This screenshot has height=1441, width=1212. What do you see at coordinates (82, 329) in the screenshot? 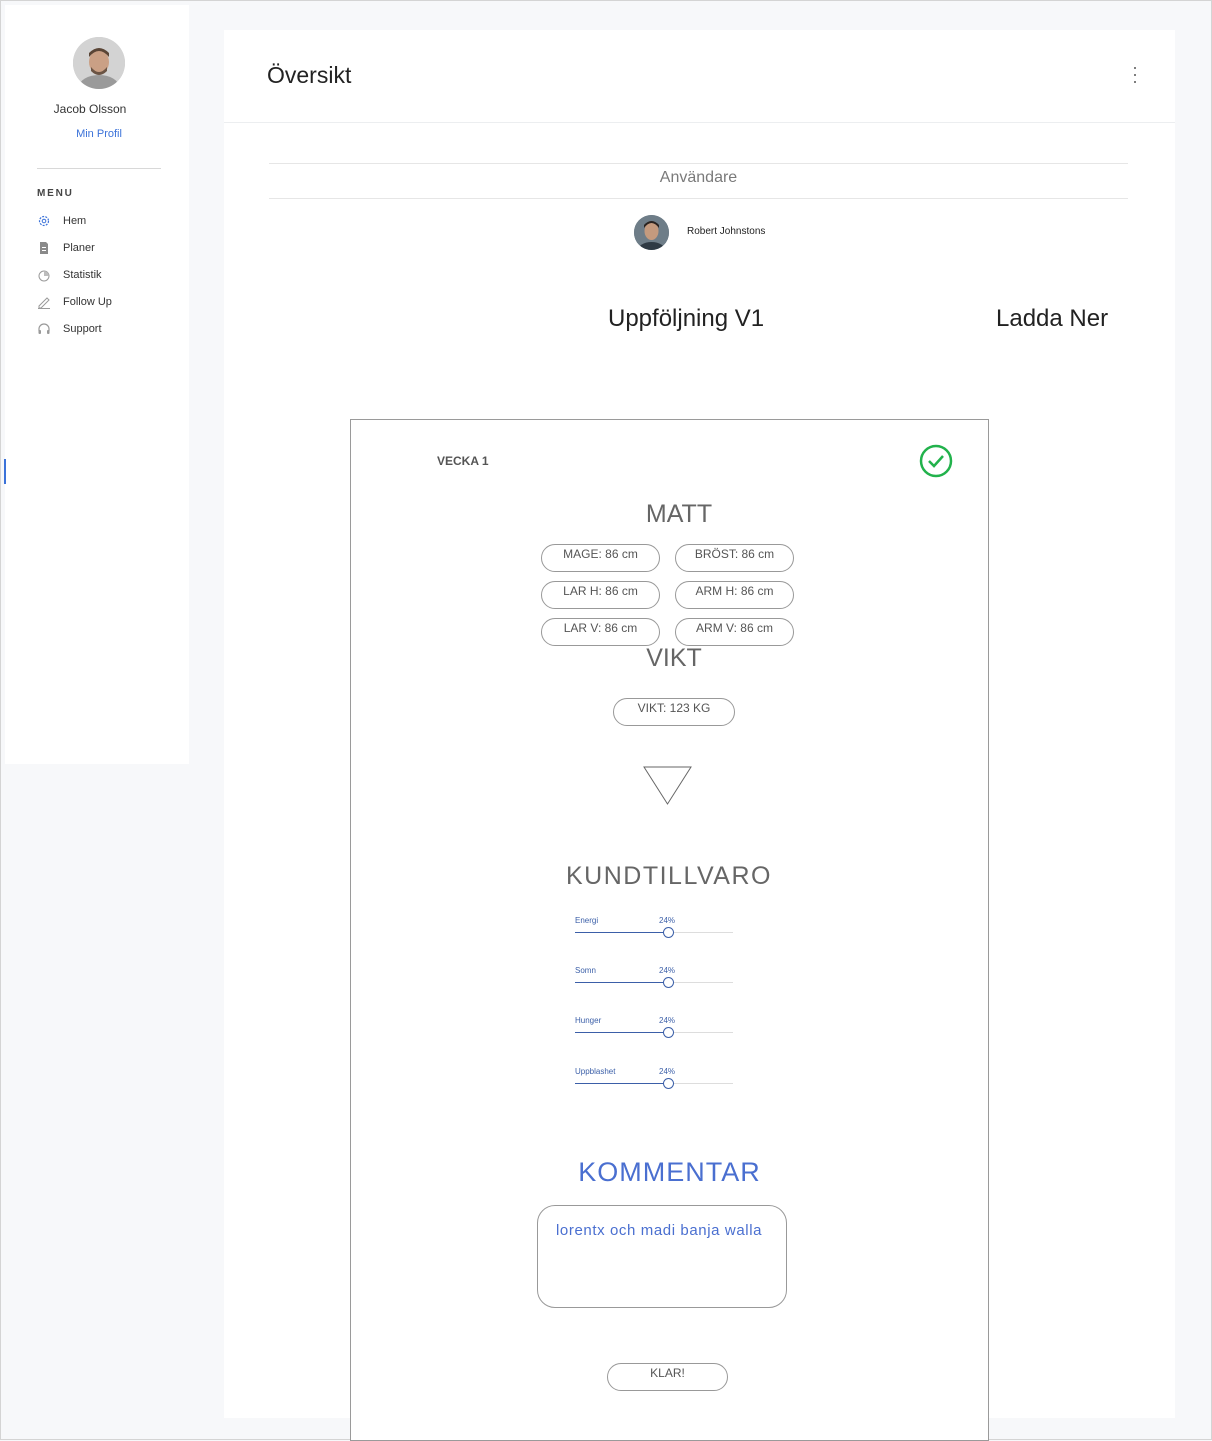
I see `sidebar-item-label: Support` at bounding box center [82, 329].